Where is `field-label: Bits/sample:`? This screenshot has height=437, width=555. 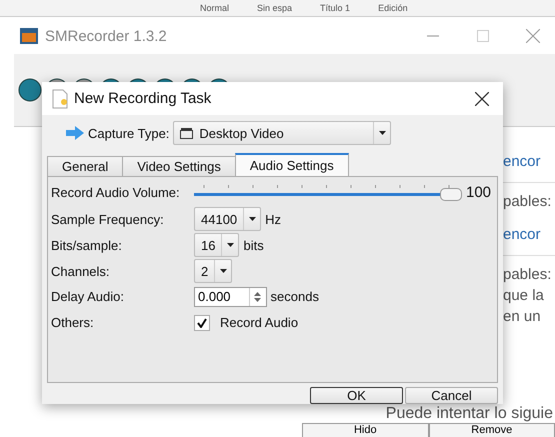
field-label: Bits/sample: is located at coordinates (87, 245).